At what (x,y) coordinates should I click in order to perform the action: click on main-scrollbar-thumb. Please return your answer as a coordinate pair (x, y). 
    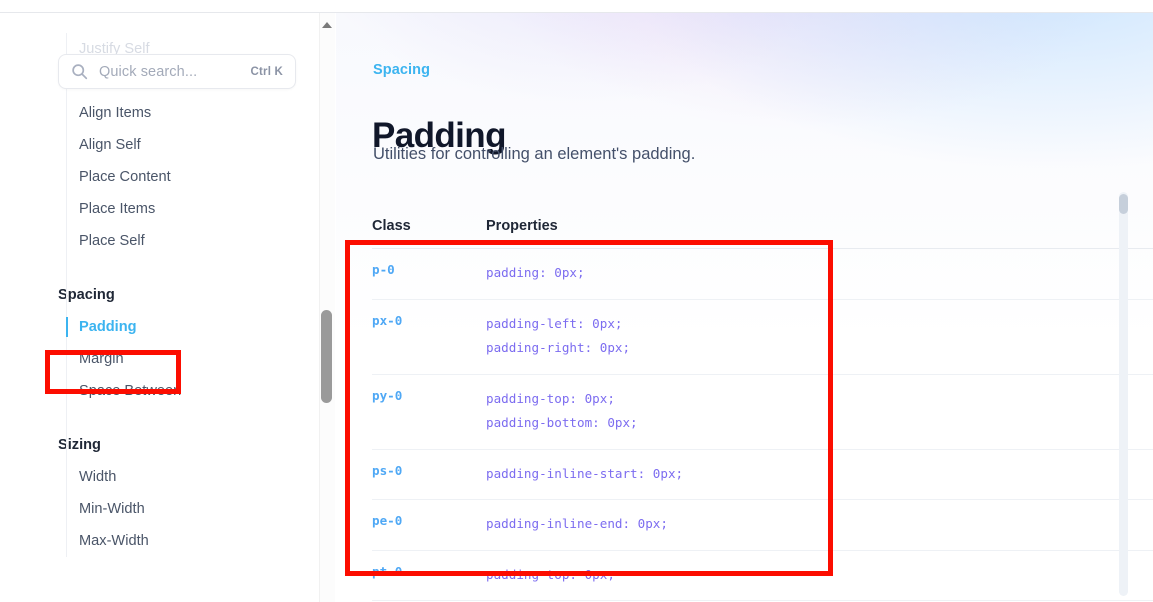
    Looking at the image, I should click on (1123, 204).